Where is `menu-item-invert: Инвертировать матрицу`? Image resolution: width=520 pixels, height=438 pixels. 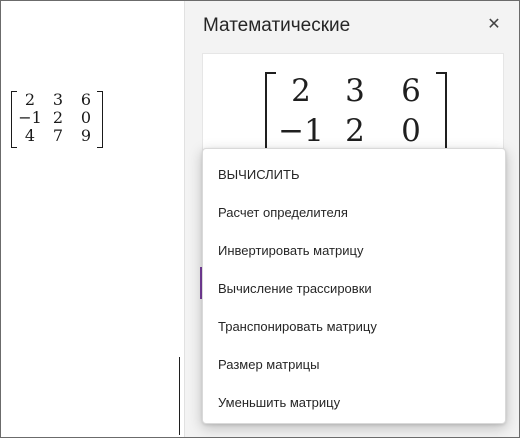
menu-item-invert: Инвертировать матрицу is located at coordinates (354, 250).